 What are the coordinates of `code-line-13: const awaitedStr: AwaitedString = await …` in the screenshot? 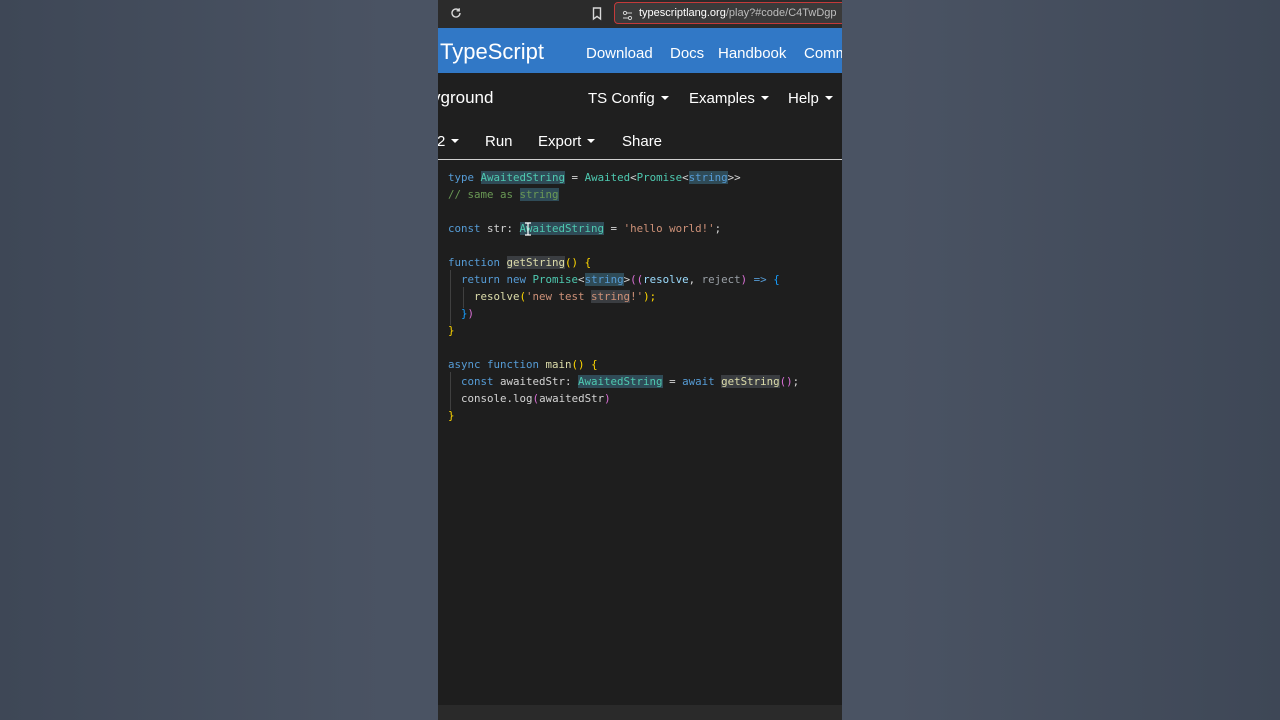 It's located at (630, 381).